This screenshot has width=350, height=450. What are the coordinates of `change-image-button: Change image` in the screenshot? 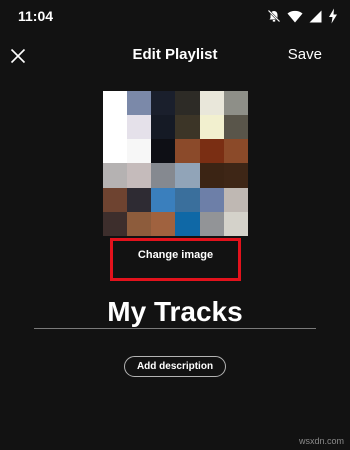 It's located at (175, 259).